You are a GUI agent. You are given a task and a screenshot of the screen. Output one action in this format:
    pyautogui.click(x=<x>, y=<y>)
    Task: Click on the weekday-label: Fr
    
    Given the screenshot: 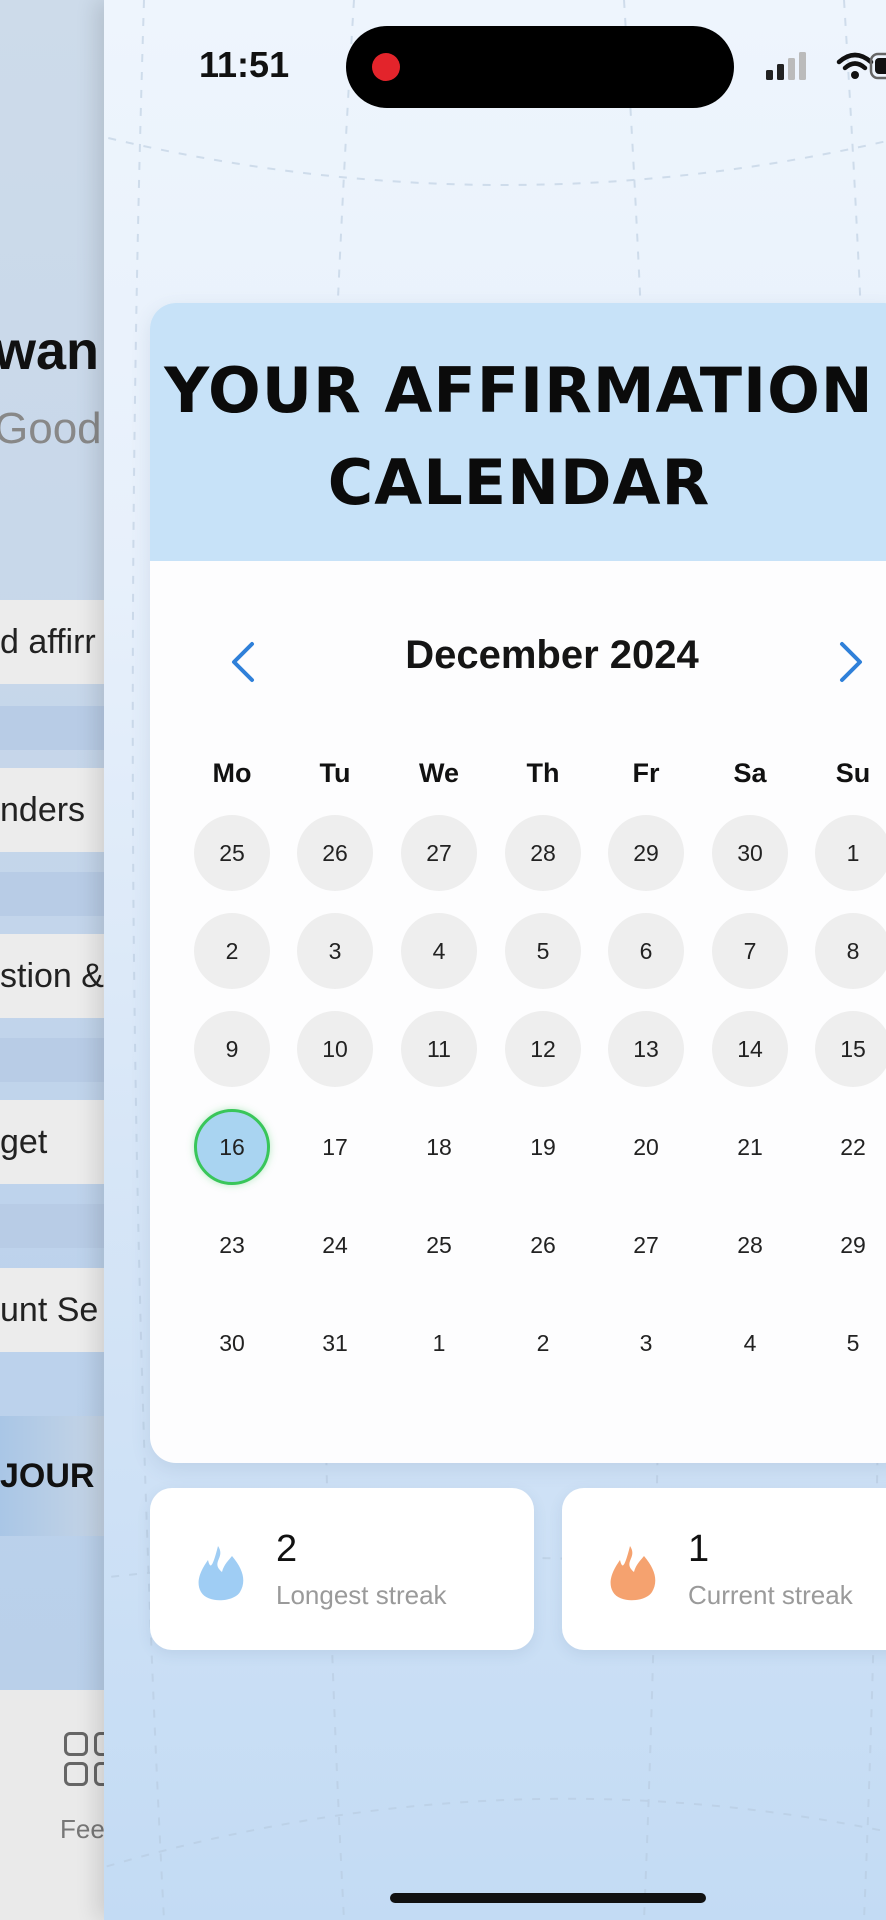 What is the action you would take?
    pyautogui.click(x=646, y=773)
    